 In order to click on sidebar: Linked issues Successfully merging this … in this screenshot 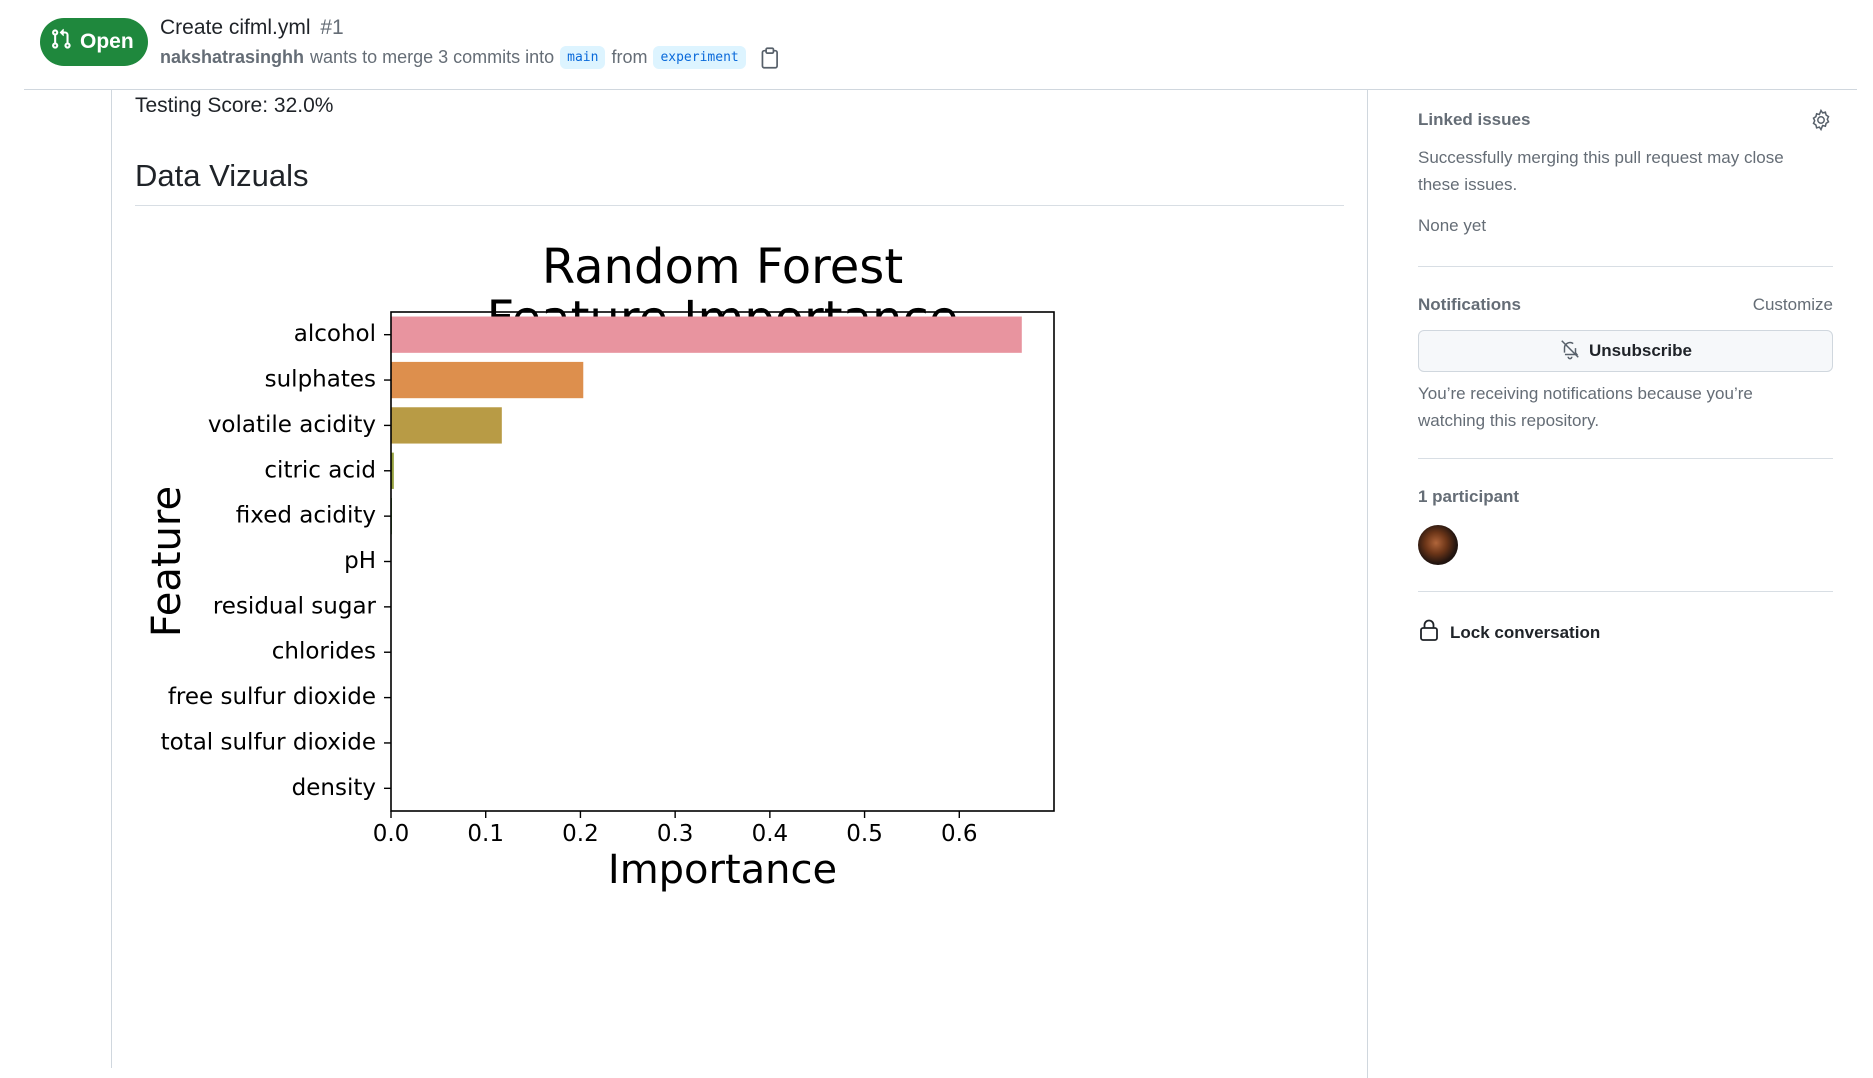, I will do `click(1625, 368)`.